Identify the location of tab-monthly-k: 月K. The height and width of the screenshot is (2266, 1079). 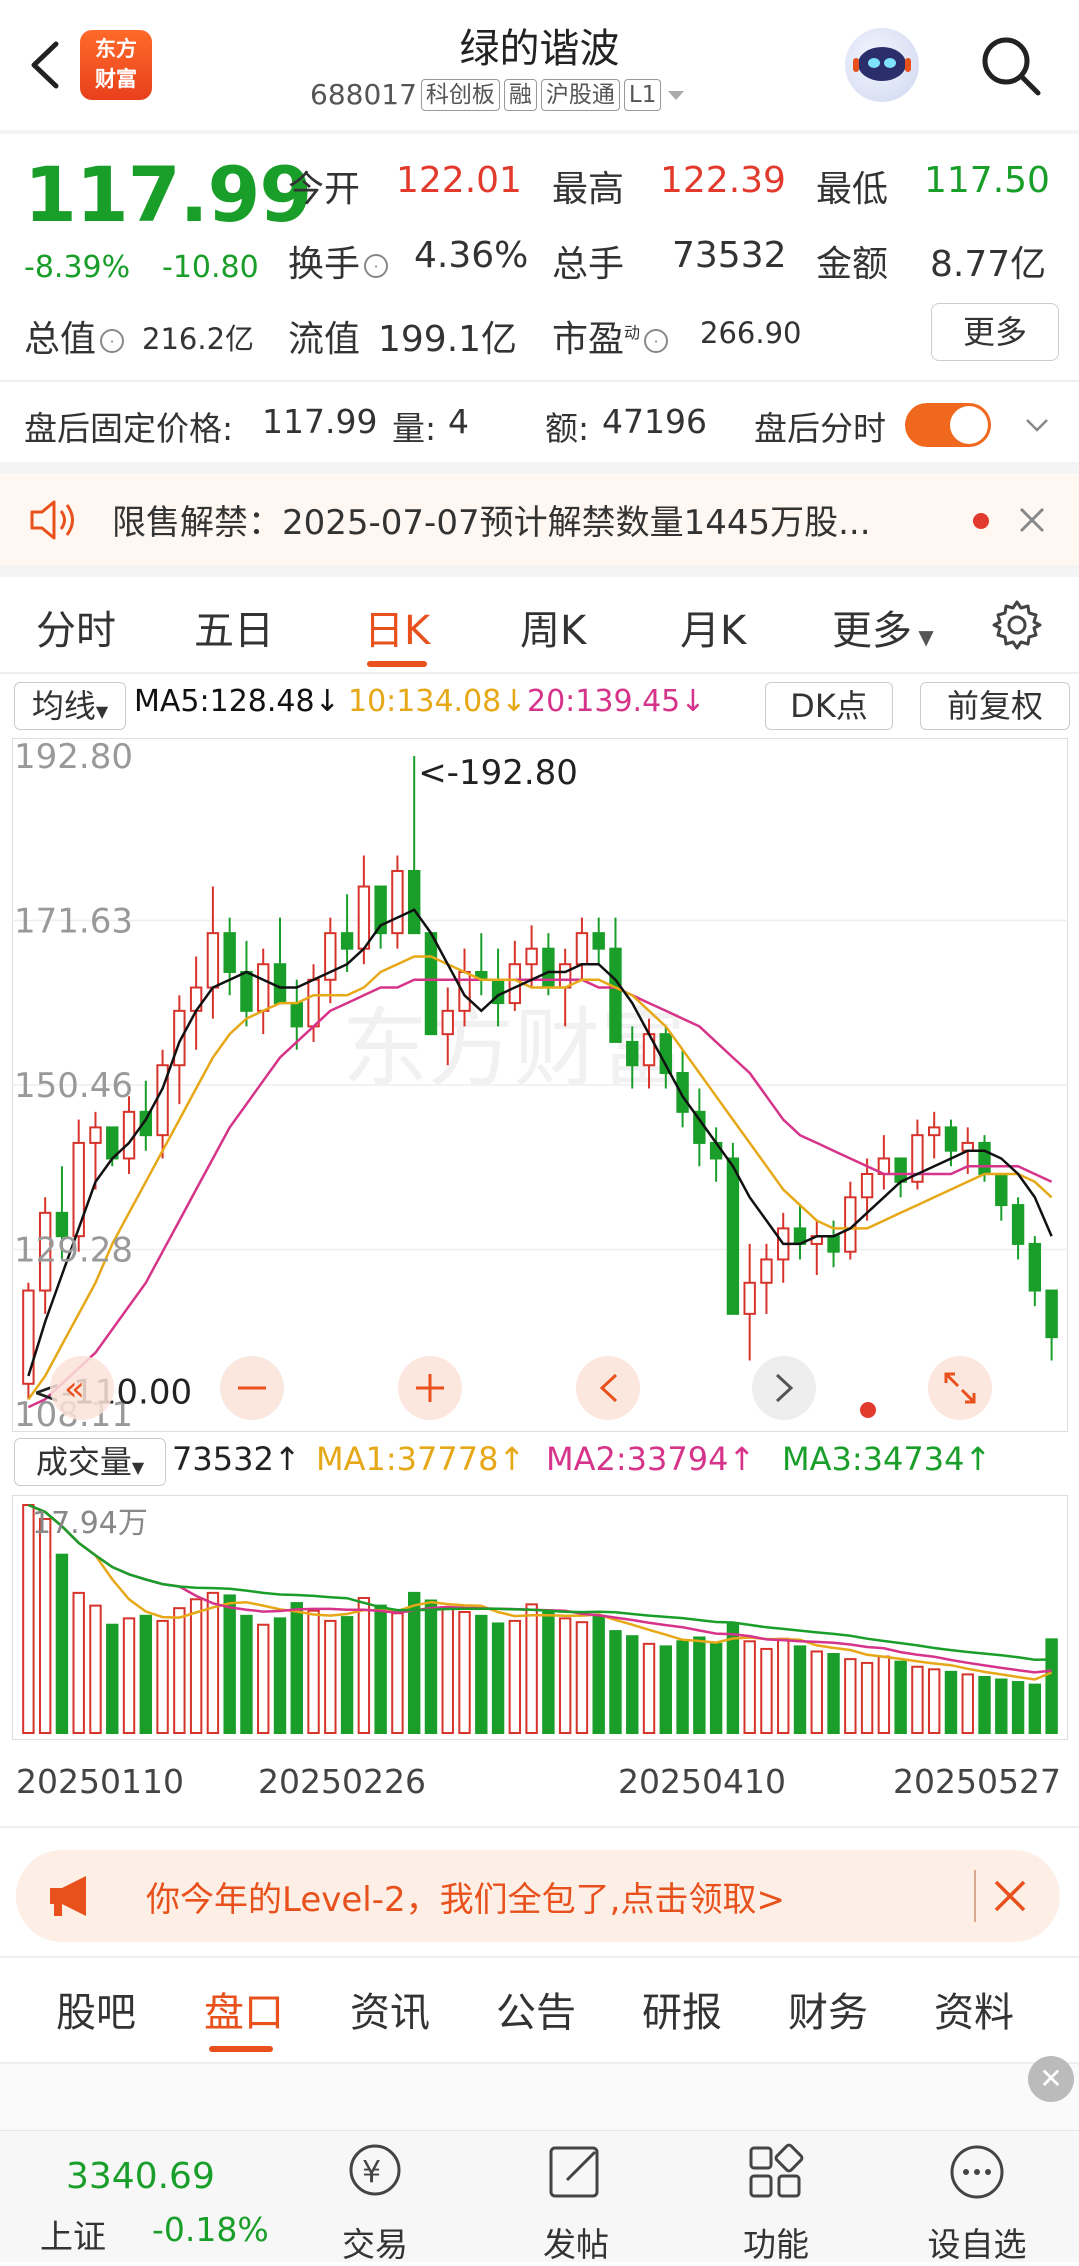
(713, 627).